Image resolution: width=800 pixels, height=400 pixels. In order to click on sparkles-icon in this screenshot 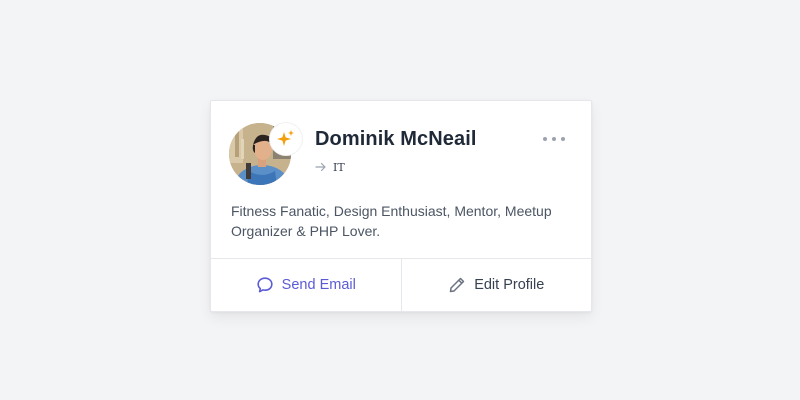, I will do `click(285, 138)`.